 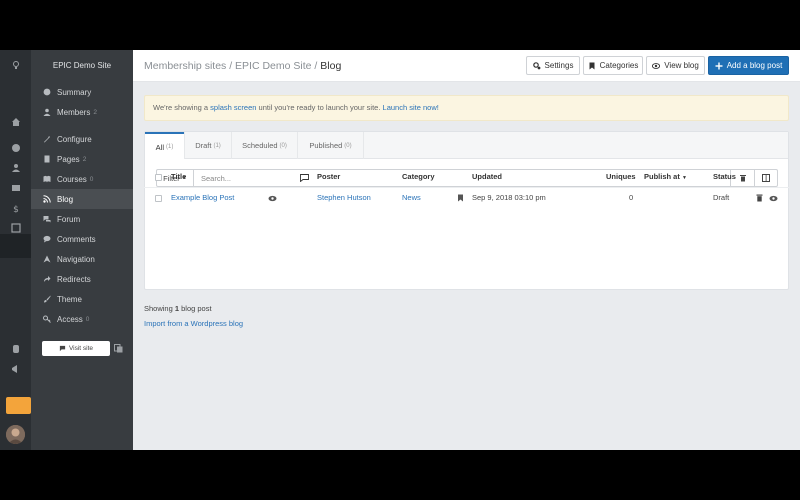 I want to click on uniques-value: 0, so click(x=631, y=197).